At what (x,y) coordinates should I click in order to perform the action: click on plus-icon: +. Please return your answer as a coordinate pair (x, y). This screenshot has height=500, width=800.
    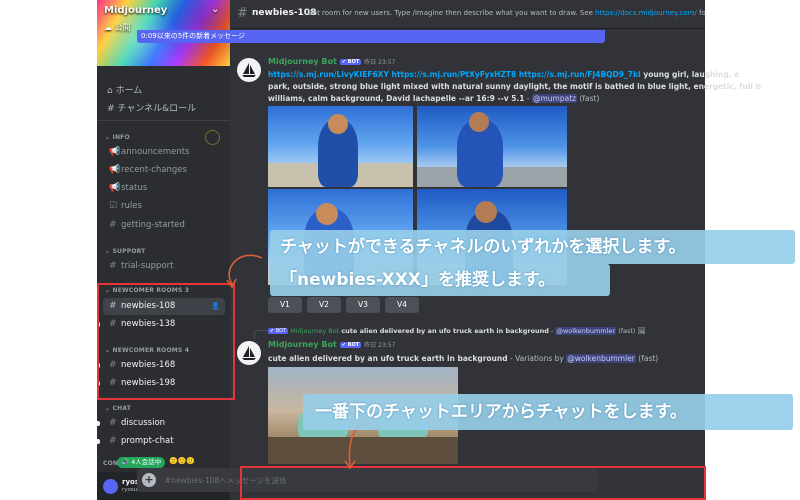
    Looking at the image, I should click on (149, 480).